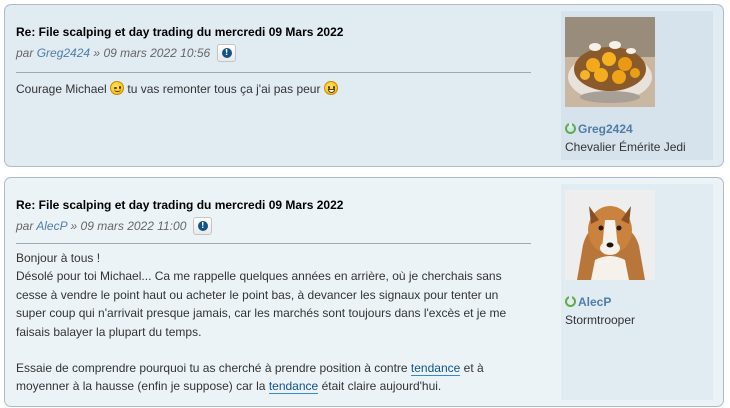  Describe the element at coordinates (330, 88) in the screenshot. I see `grin-smiley-icon` at that location.